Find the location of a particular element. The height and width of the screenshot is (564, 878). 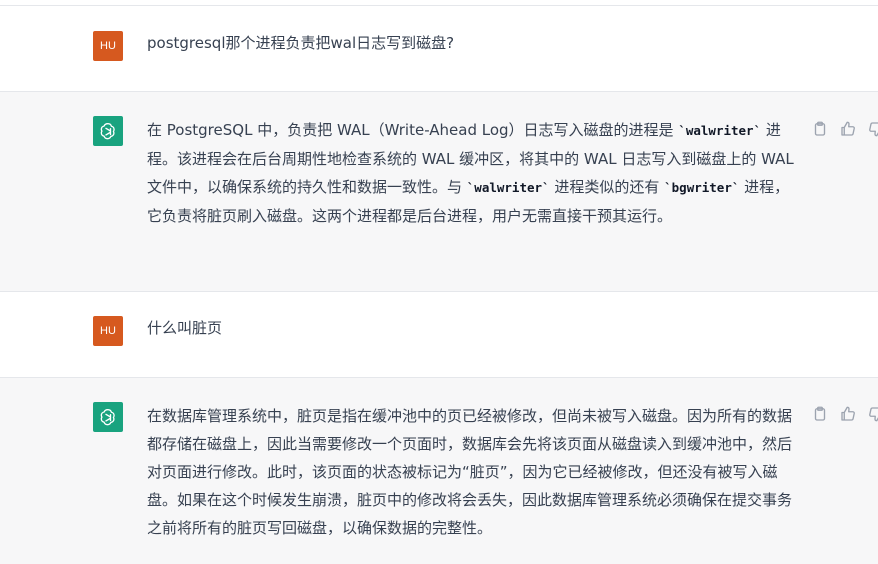

user-message-1: HU postgresql那个进程负责把wal日志写到磁盘? is located at coordinates (439, 49).